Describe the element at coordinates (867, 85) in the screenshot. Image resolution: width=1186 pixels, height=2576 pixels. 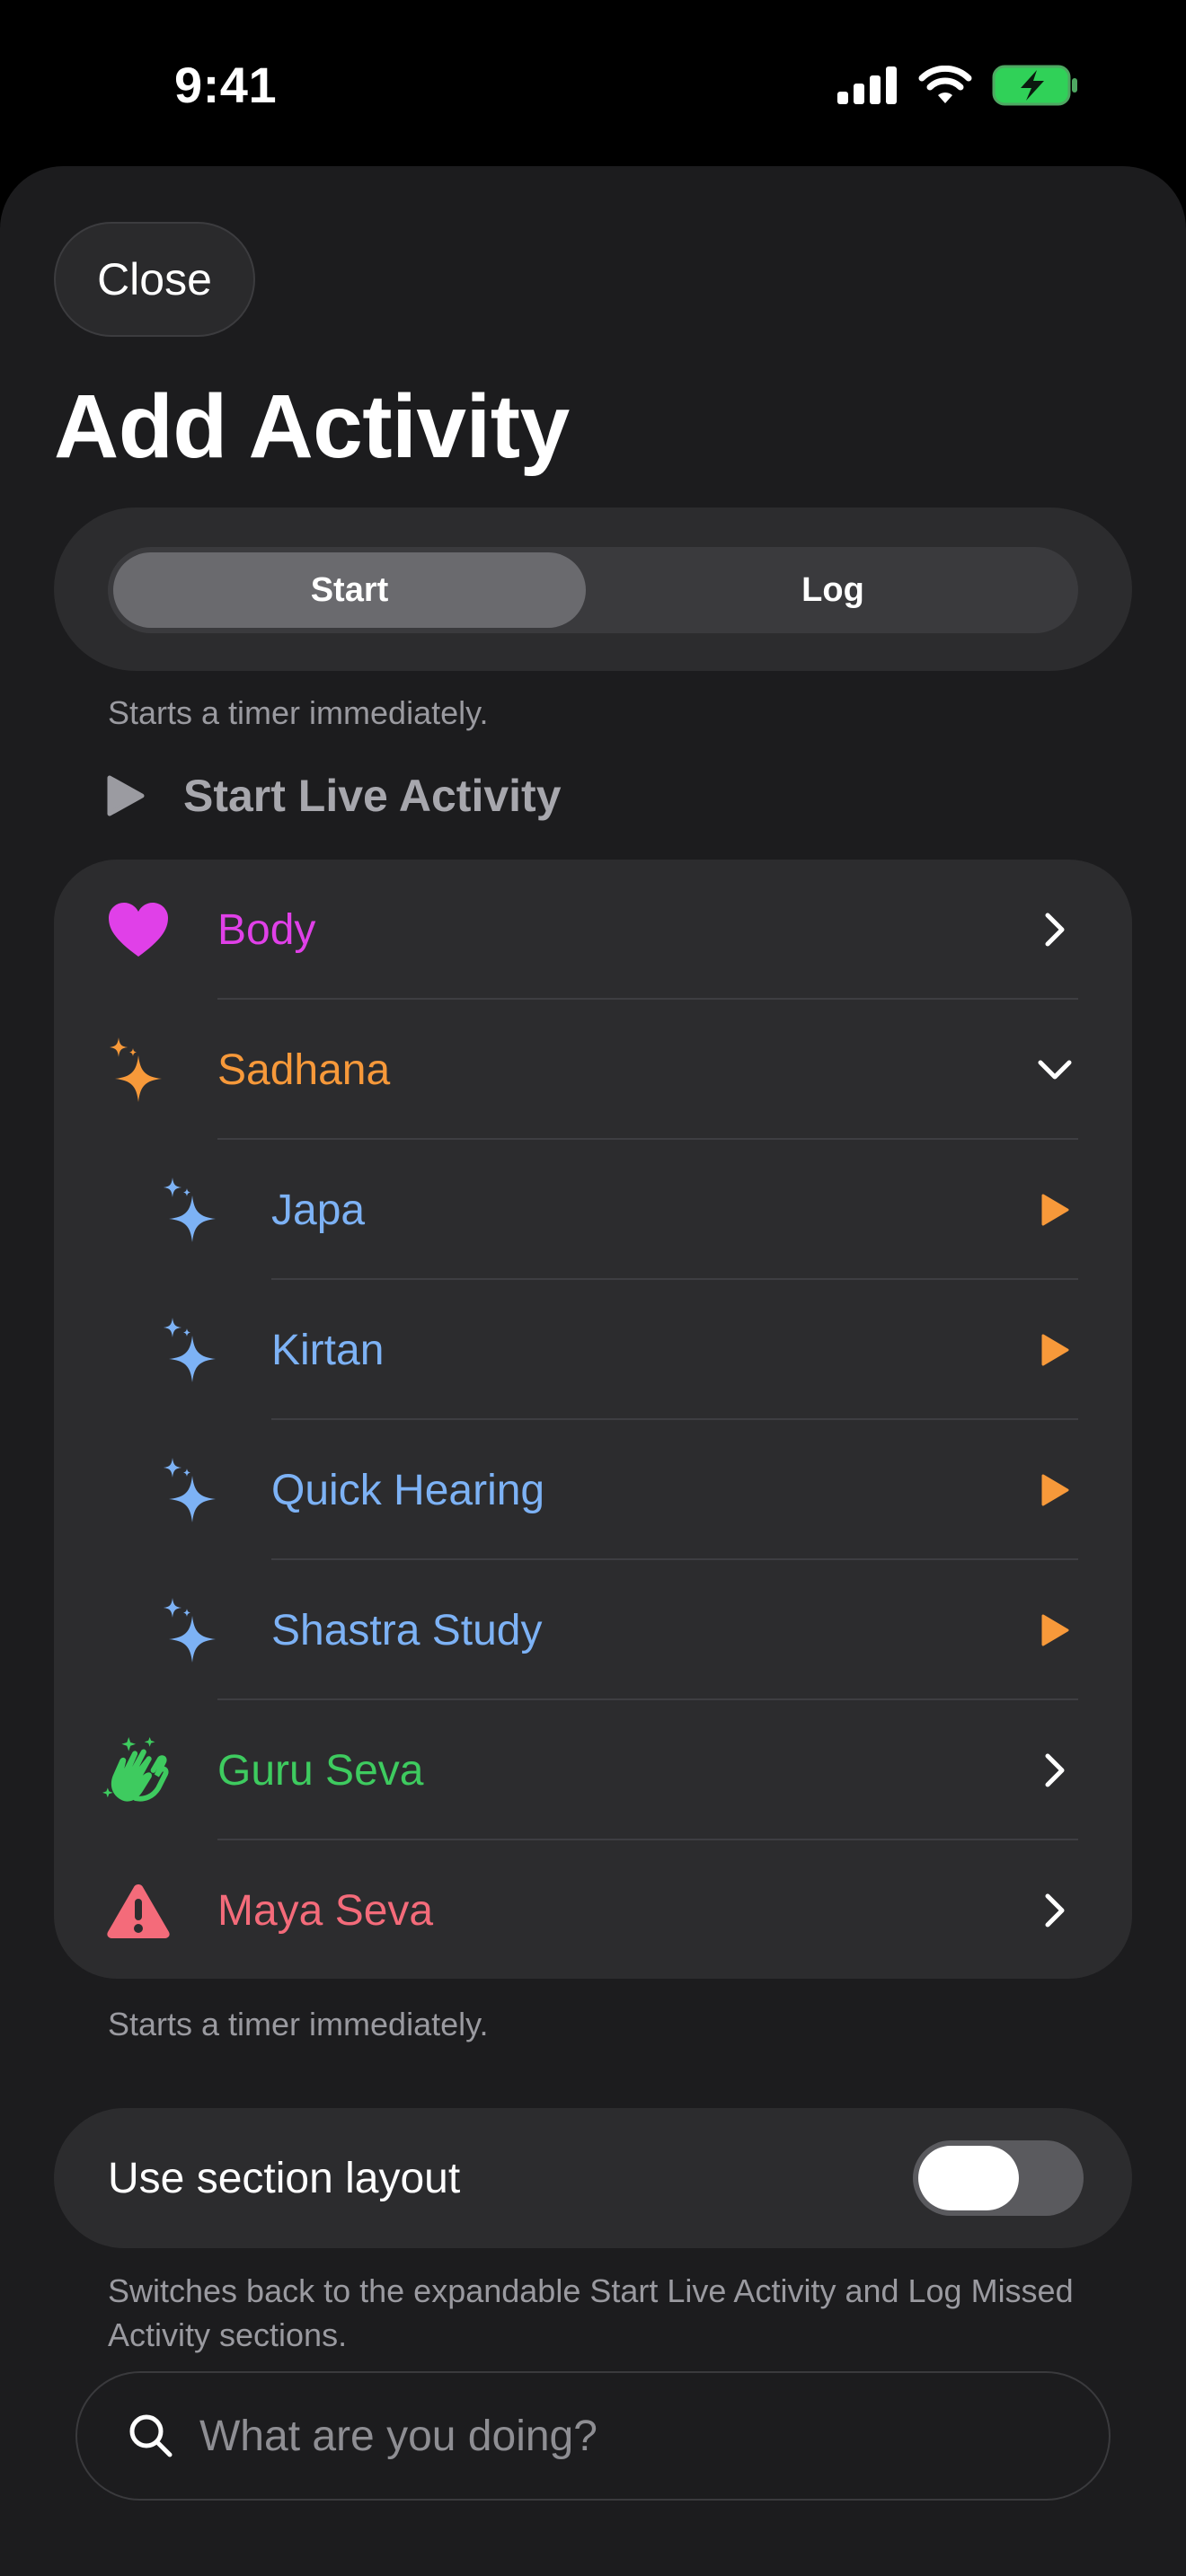
I see `cellular-icon` at that location.